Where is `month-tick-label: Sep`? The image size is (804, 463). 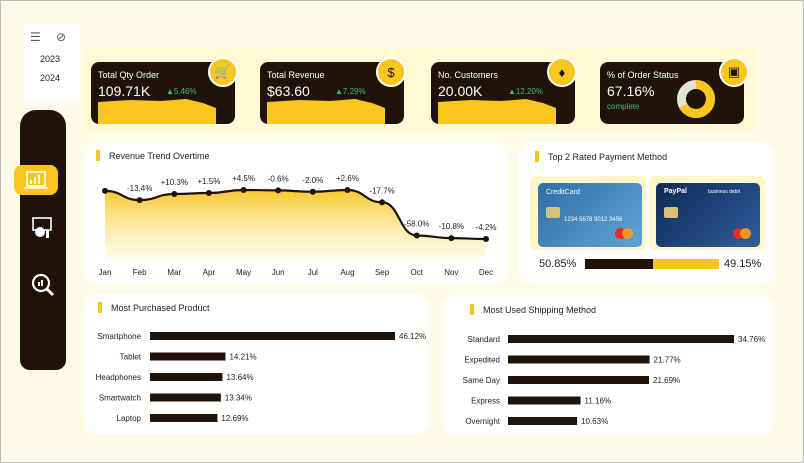
month-tick-label: Sep is located at coordinates (382, 272).